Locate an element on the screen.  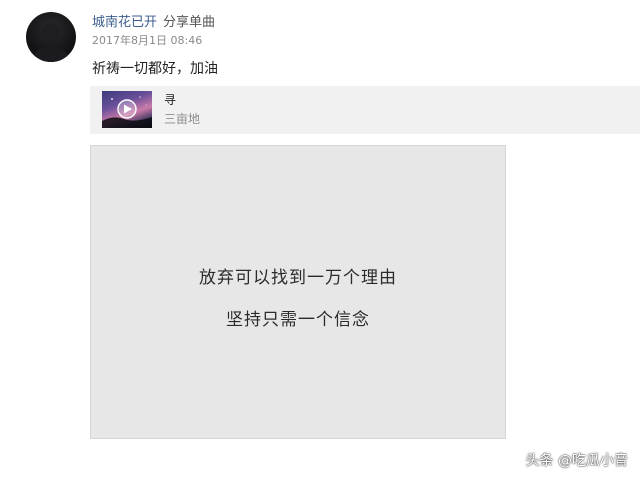
song-artist: 三亩地 is located at coordinates (182, 119).